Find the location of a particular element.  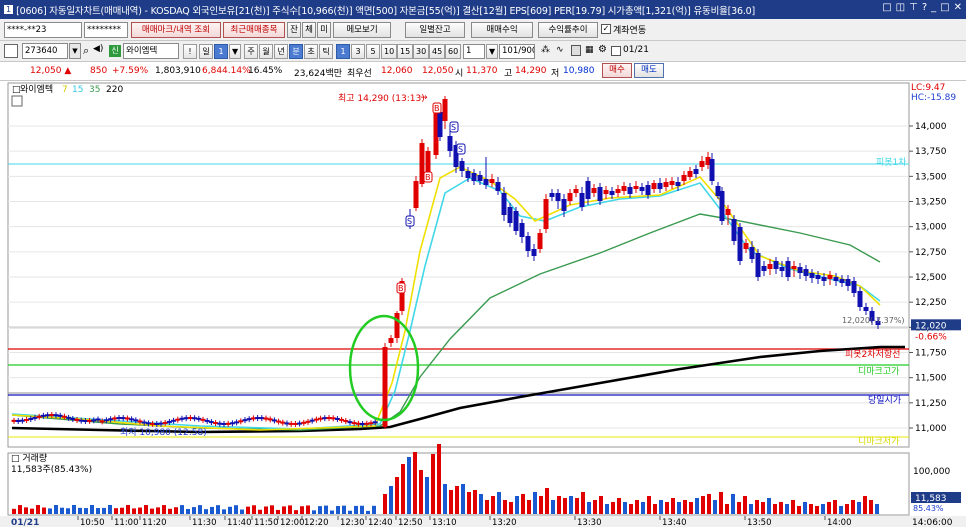

high-price: 14,290 is located at coordinates (531, 71).